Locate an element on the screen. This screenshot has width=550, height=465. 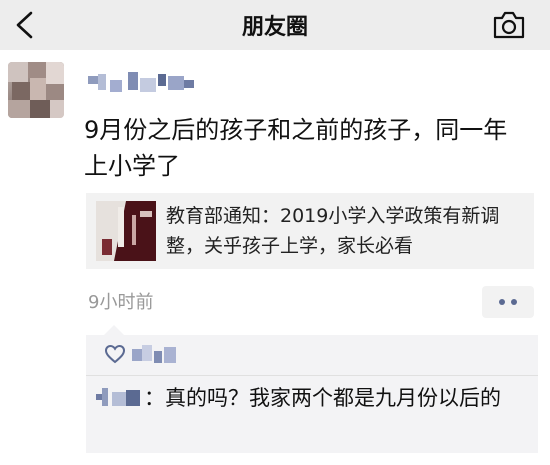
shared-link-card: 教育部通知：2019小学入学政策有新调整，关乎孩子上学，家长必看 is located at coordinates (310, 231).